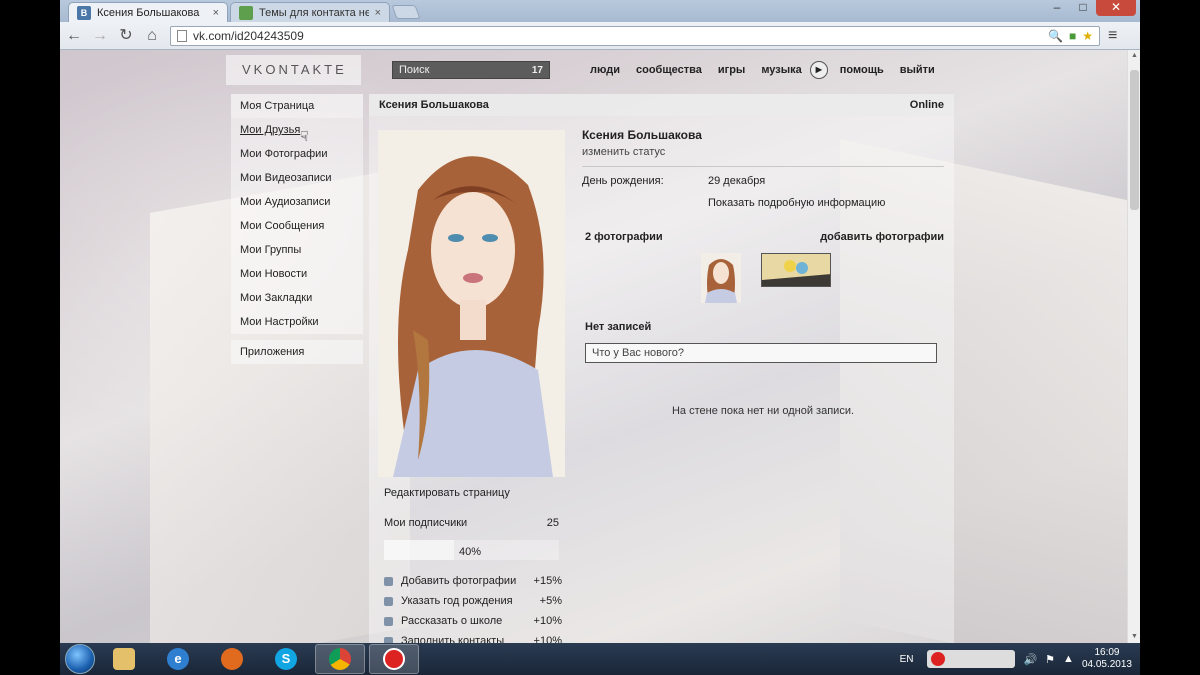  I want to click on windows-taskbar: e S EN 🔊 ⚑ ▲ 16:09 04.05.2013, so click(600, 659).